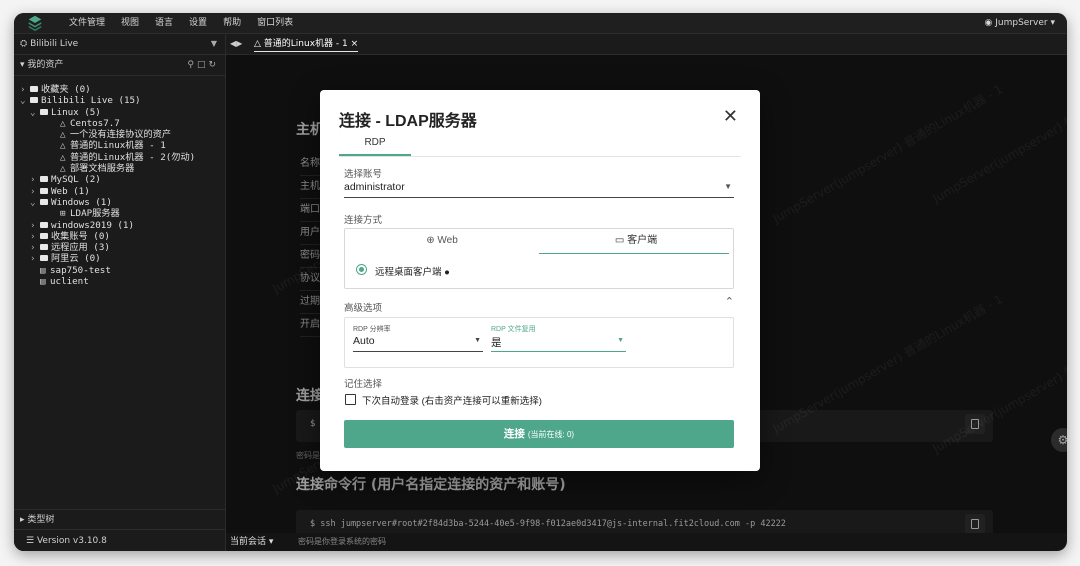 This screenshot has width=1080, height=566. I want to click on my-assets-header: ▾ 我的资产 ⚲□↻, so click(119, 65).